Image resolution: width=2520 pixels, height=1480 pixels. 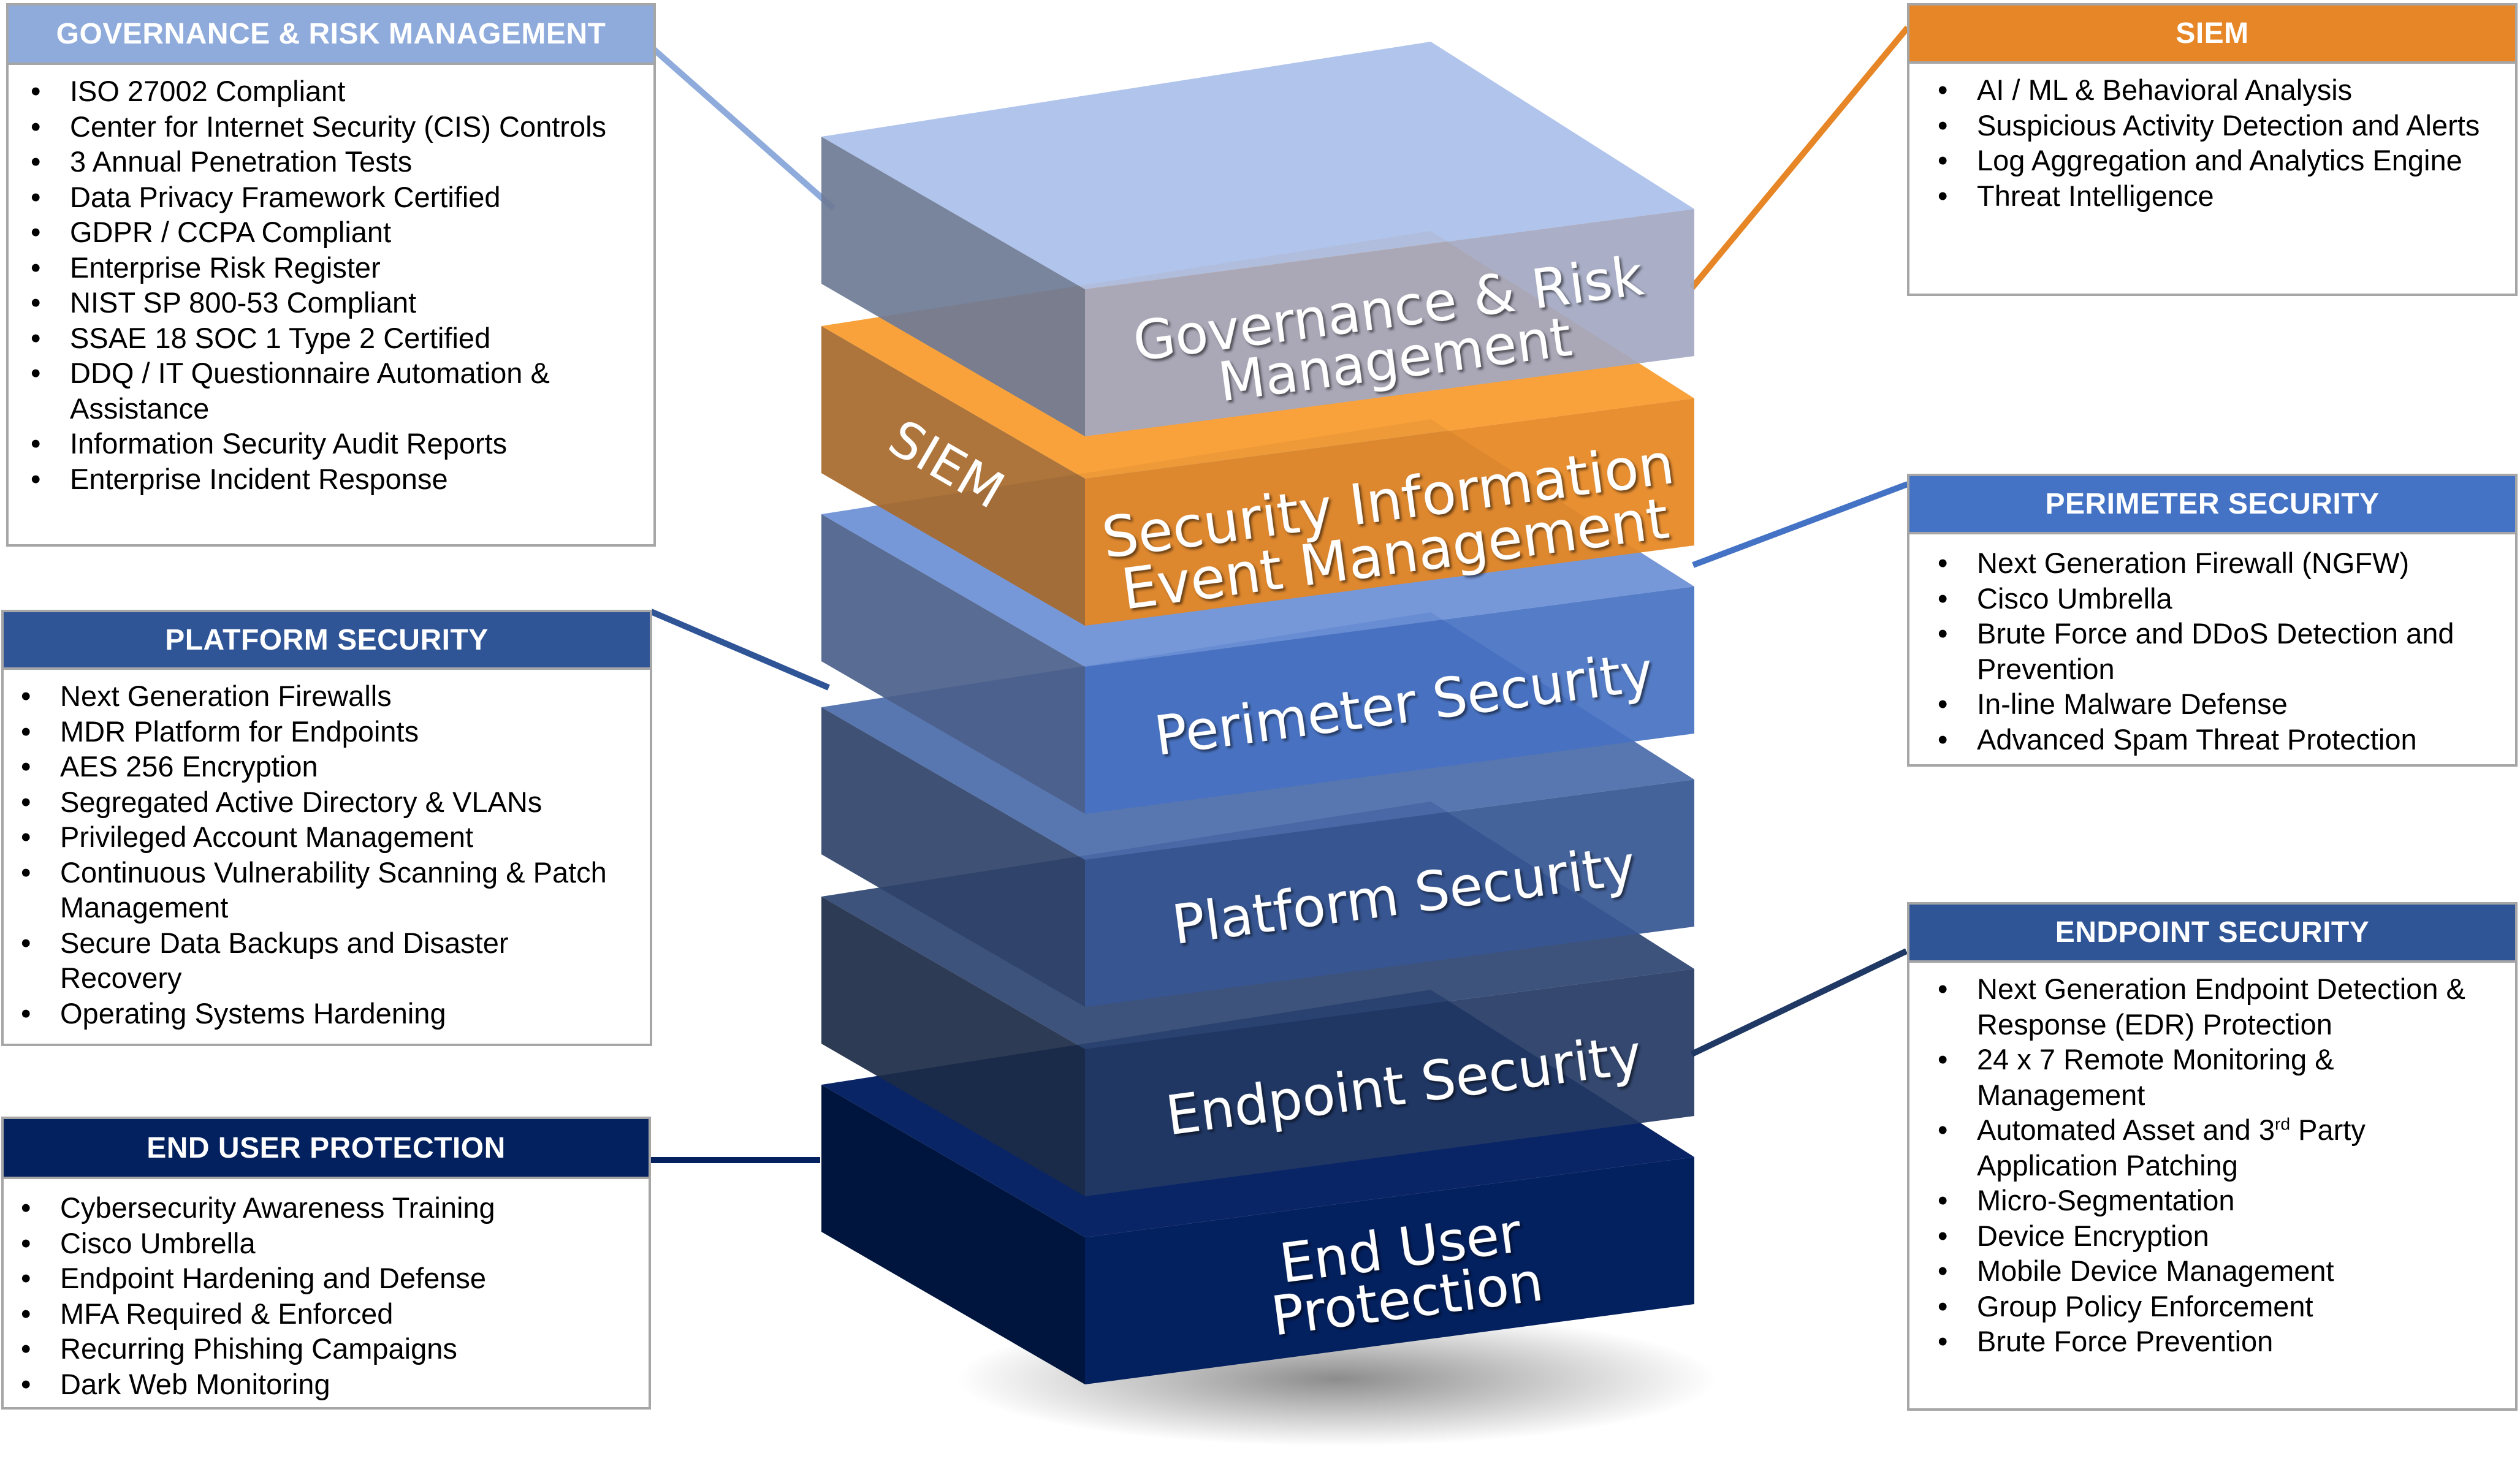 What do you see at coordinates (326, 1279) in the screenshot?
I see `list-item: • Endpoint Hardening and Defense` at bounding box center [326, 1279].